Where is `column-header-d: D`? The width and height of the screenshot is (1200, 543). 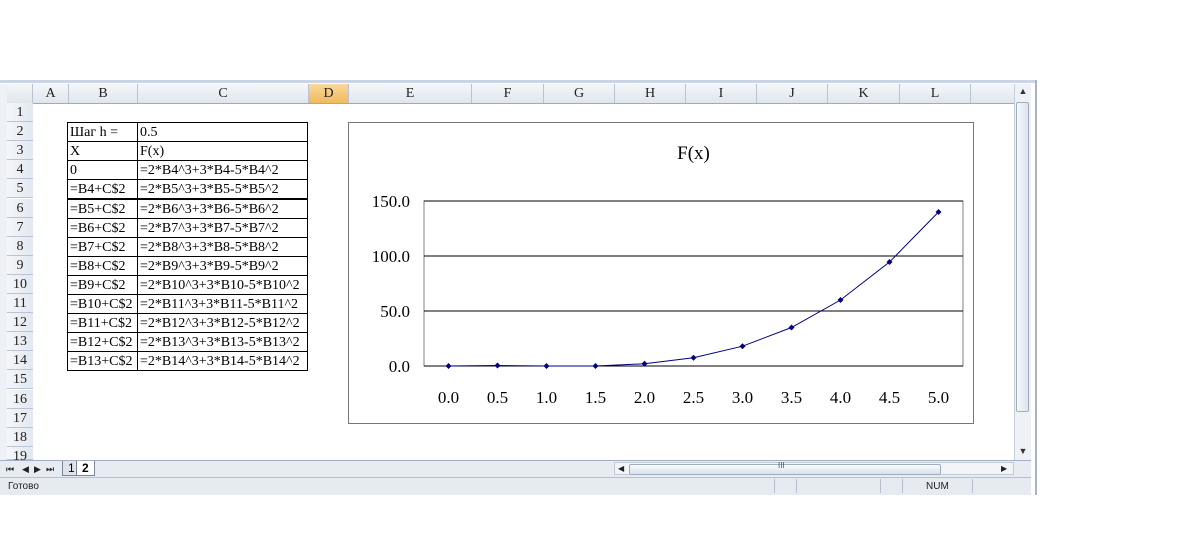 column-header-d: D is located at coordinates (329, 93).